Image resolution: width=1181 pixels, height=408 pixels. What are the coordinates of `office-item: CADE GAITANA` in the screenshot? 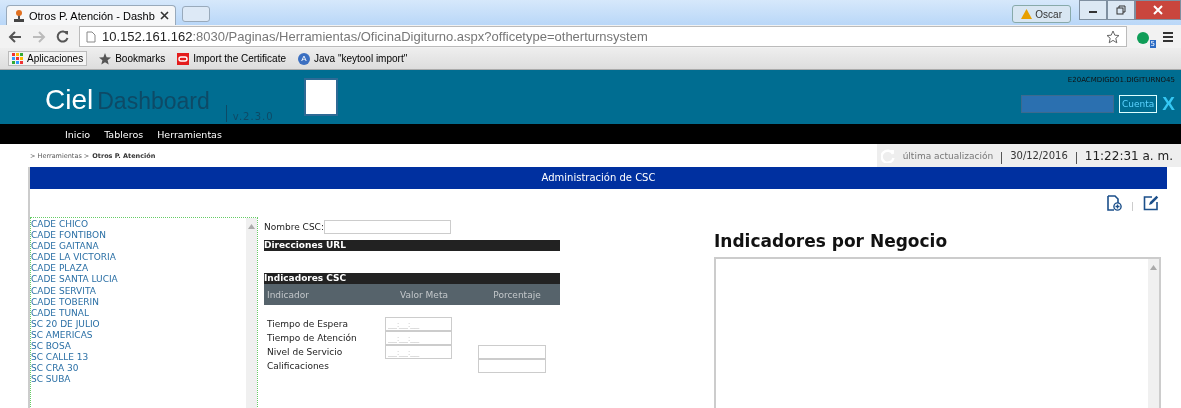 It's located at (138, 247).